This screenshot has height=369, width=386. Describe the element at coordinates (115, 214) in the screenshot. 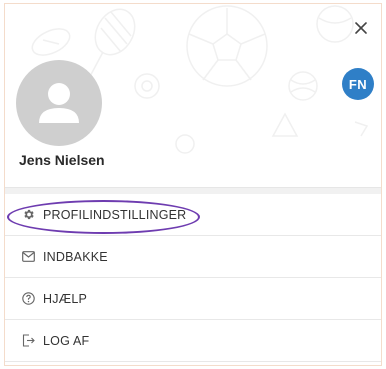

I see `menu-item-label: PROFILINDSTILLINGER` at that location.